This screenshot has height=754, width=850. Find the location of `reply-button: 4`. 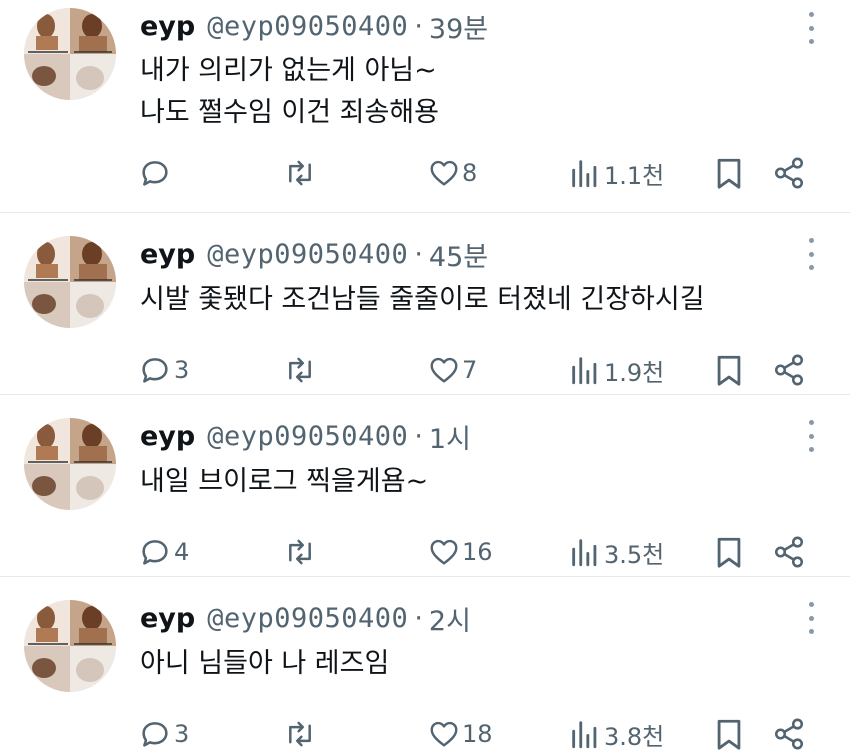

reply-button: 4 is located at coordinates (163, 552).